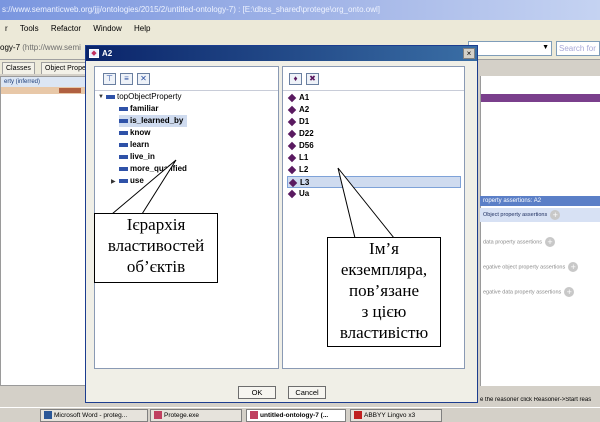 This screenshot has height=422, width=600. What do you see at coordinates (373, 79) in the screenshot?
I see `individuals-pane-toolbar: ♦ ✖` at bounding box center [373, 79].